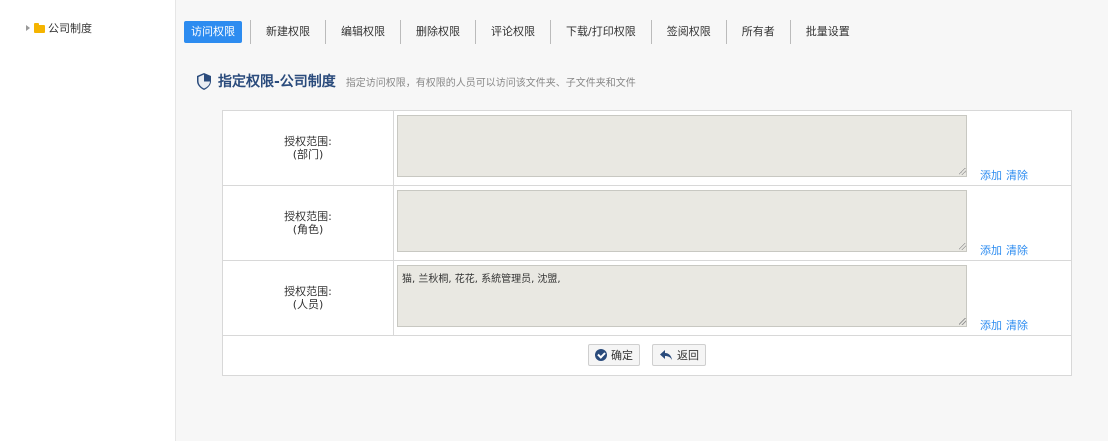  I want to click on page-description: 指定访问权限，有权限的人员可以访问该文件夹、子文件夹和文件, so click(490, 83).